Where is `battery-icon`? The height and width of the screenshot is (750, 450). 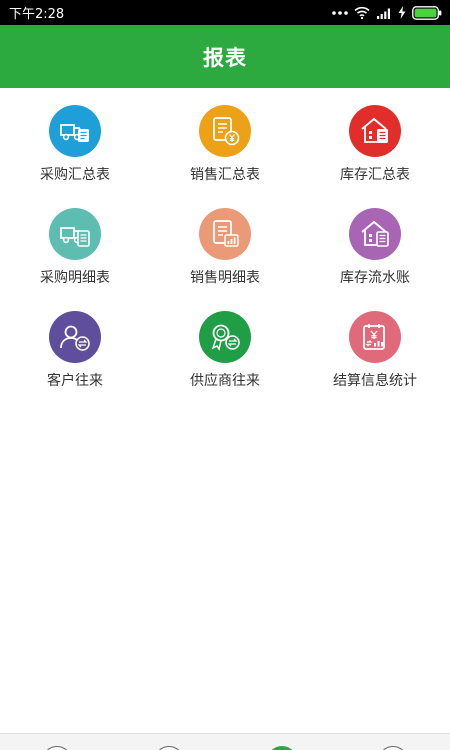
battery-icon is located at coordinates (427, 12).